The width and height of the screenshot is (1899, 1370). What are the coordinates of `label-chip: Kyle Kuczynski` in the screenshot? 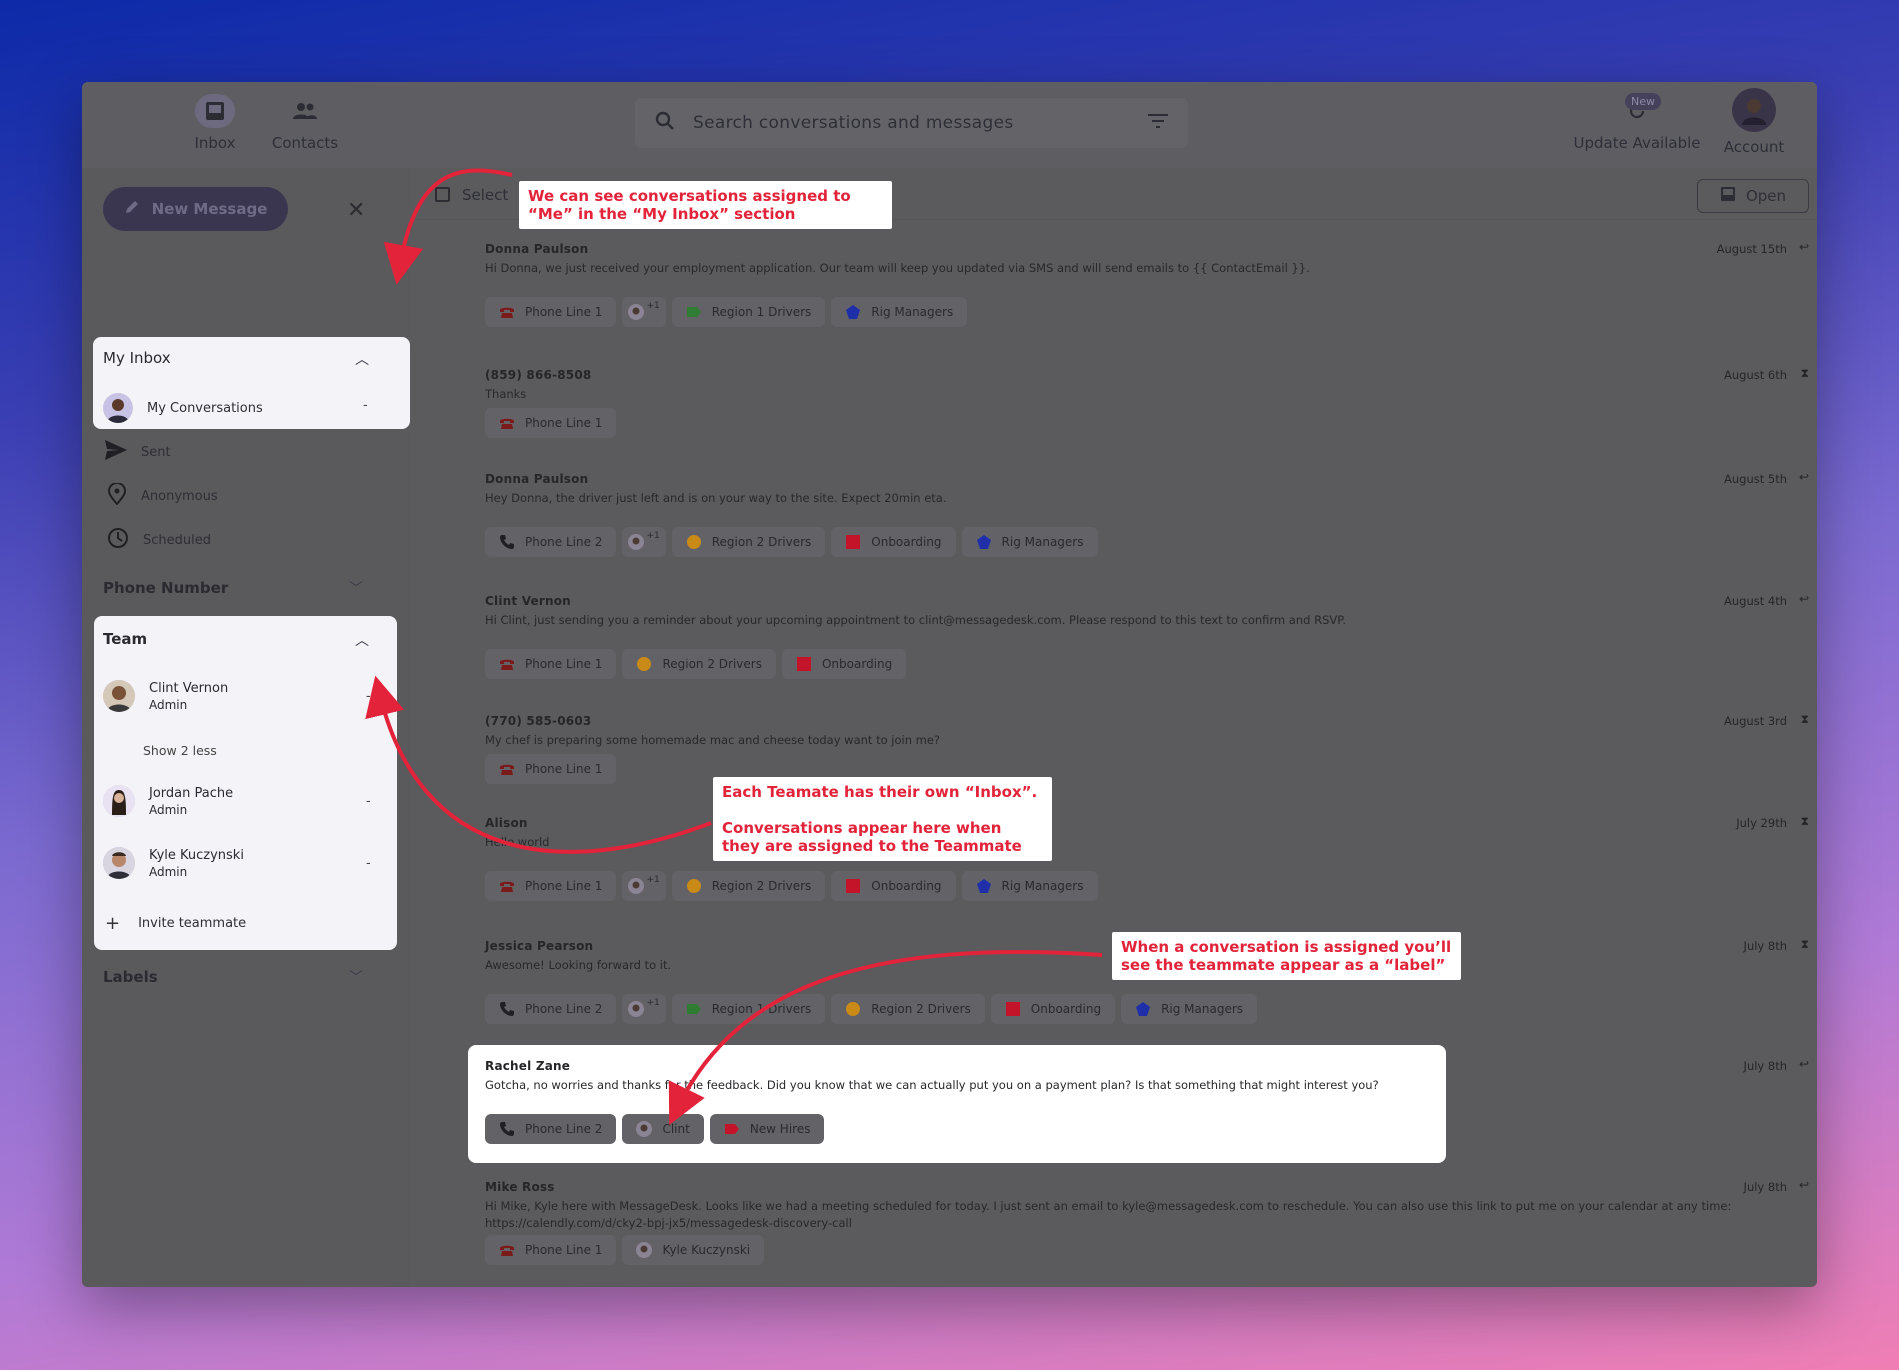 It's located at (693, 1250).